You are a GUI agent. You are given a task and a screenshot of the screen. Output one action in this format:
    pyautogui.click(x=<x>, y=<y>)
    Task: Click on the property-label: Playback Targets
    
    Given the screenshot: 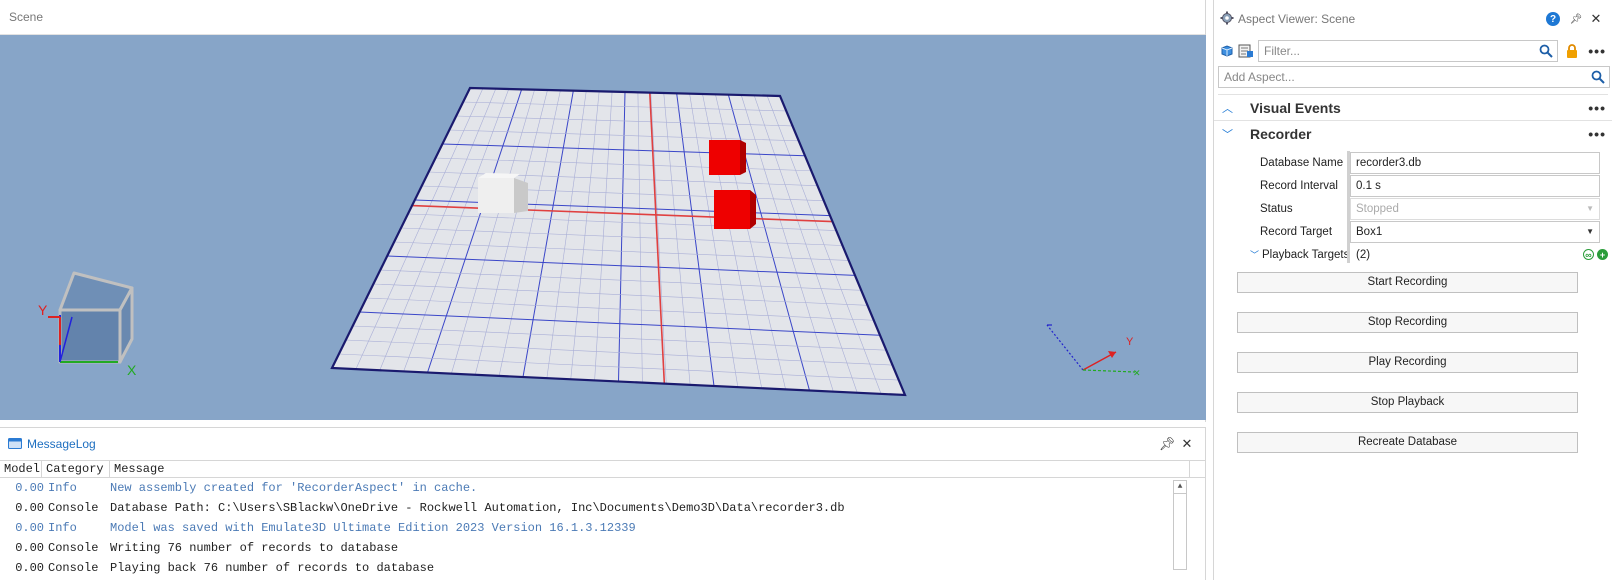 What is the action you would take?
    pyautogui.click(x=1306, y=254)
    